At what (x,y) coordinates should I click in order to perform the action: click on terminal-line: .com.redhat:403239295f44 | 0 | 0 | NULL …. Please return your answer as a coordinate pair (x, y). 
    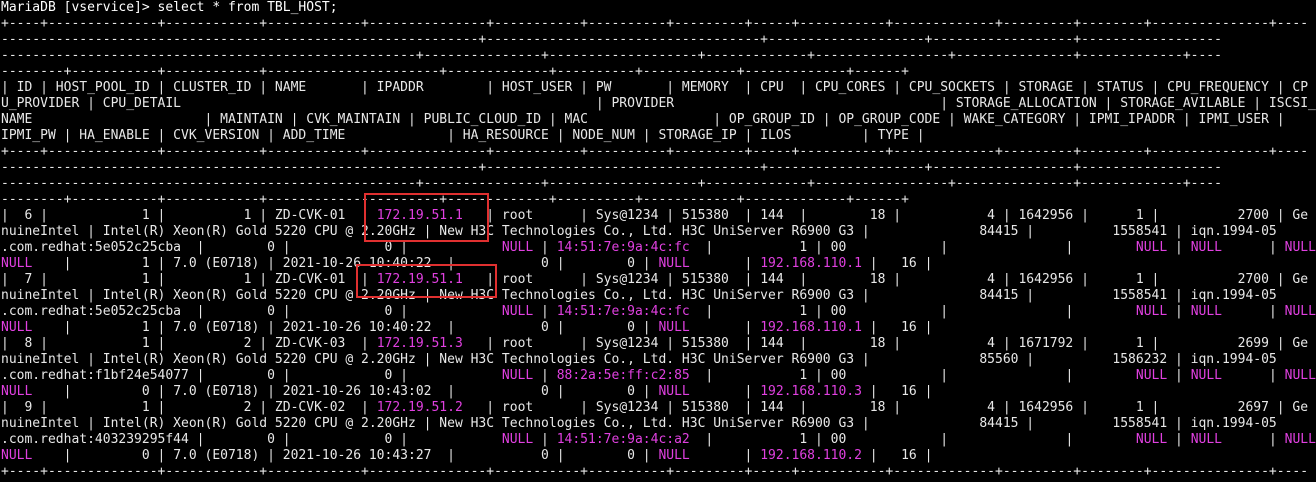
    Looking at the image, I should click on (658, 440).